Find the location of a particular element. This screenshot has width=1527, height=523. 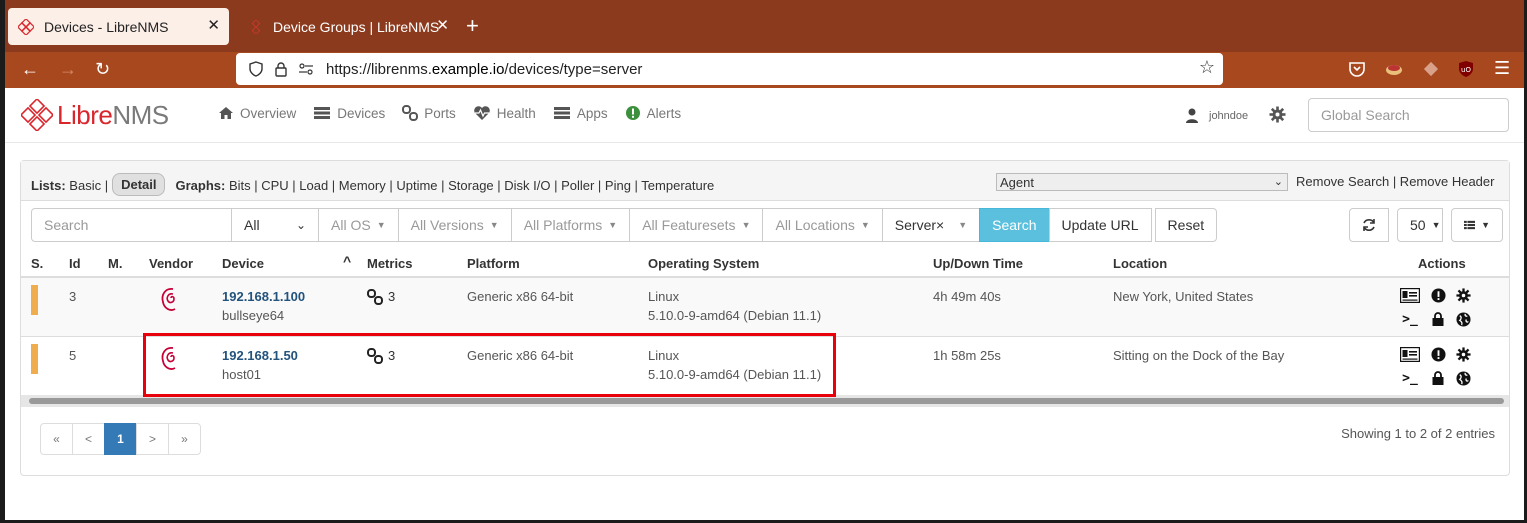

col-device: Device is located at coordinates (243, 263).